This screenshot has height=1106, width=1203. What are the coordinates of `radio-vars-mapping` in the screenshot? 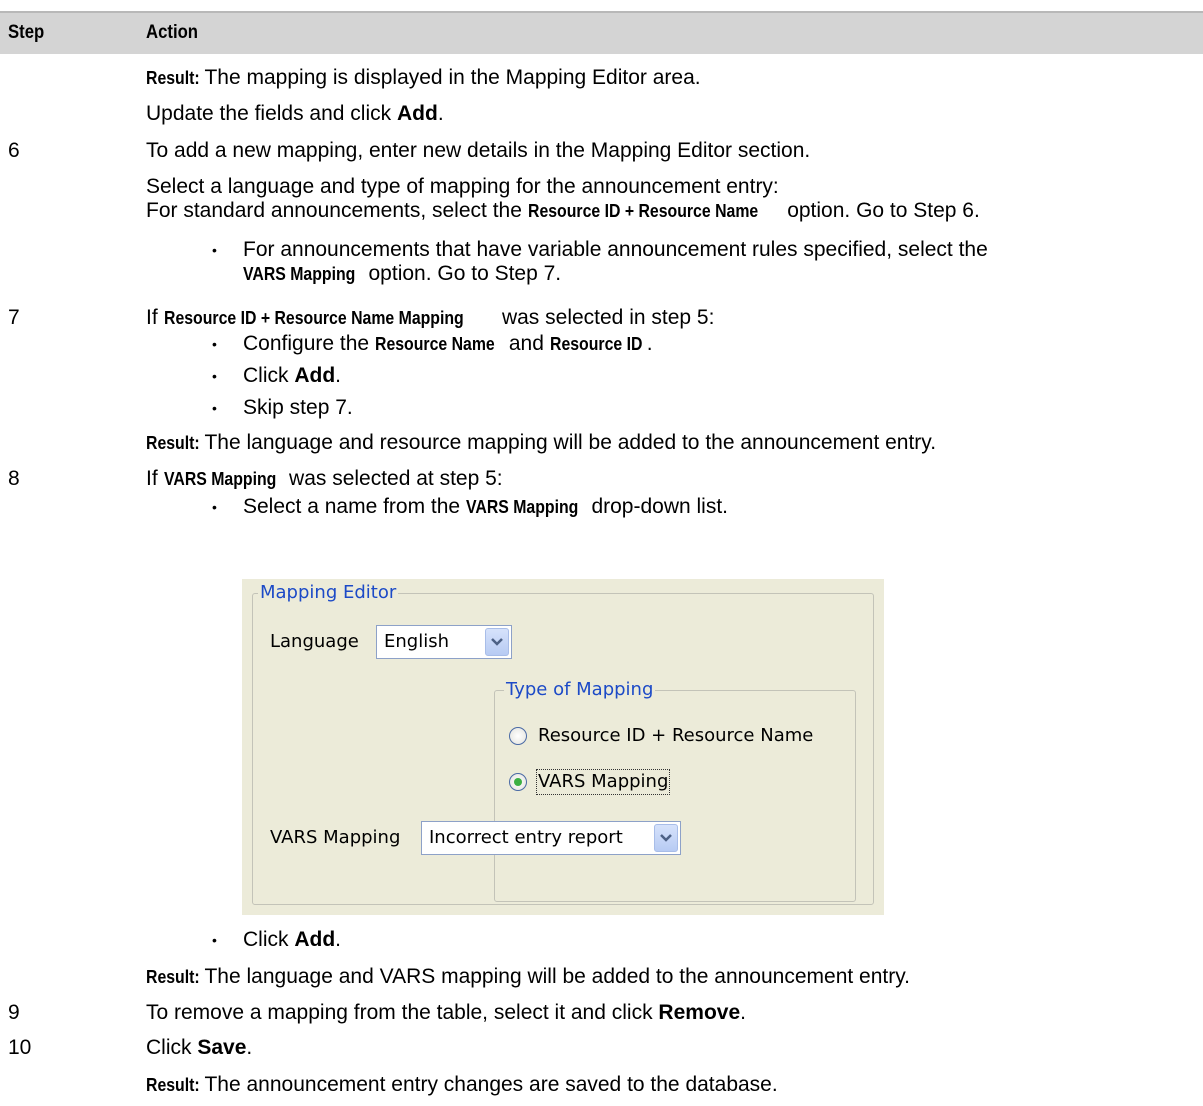 It's located at (518, 782).